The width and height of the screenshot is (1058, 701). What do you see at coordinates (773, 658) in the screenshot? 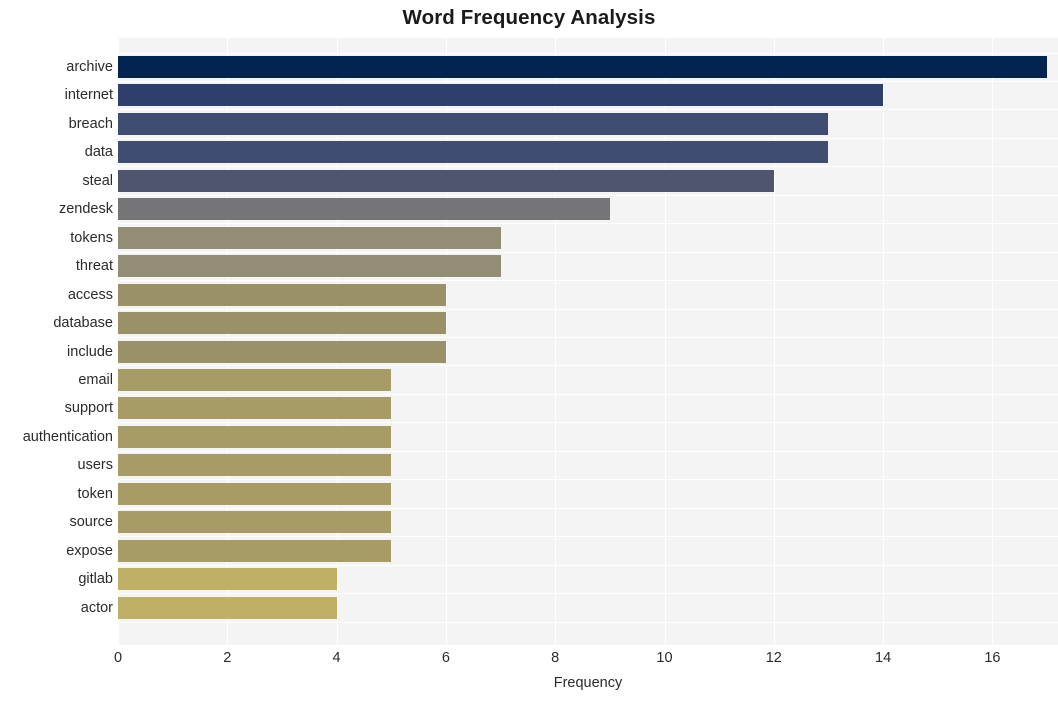
I see `x-tick-label-12: 12` at bounding box center [773, 658].